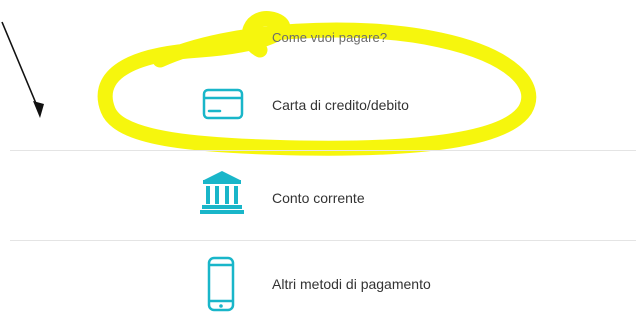 This screenshot has width=638, height=321. Describe the element at coordinates (222, 107) in the screenshot. I see `credit-card-icon` at that location.